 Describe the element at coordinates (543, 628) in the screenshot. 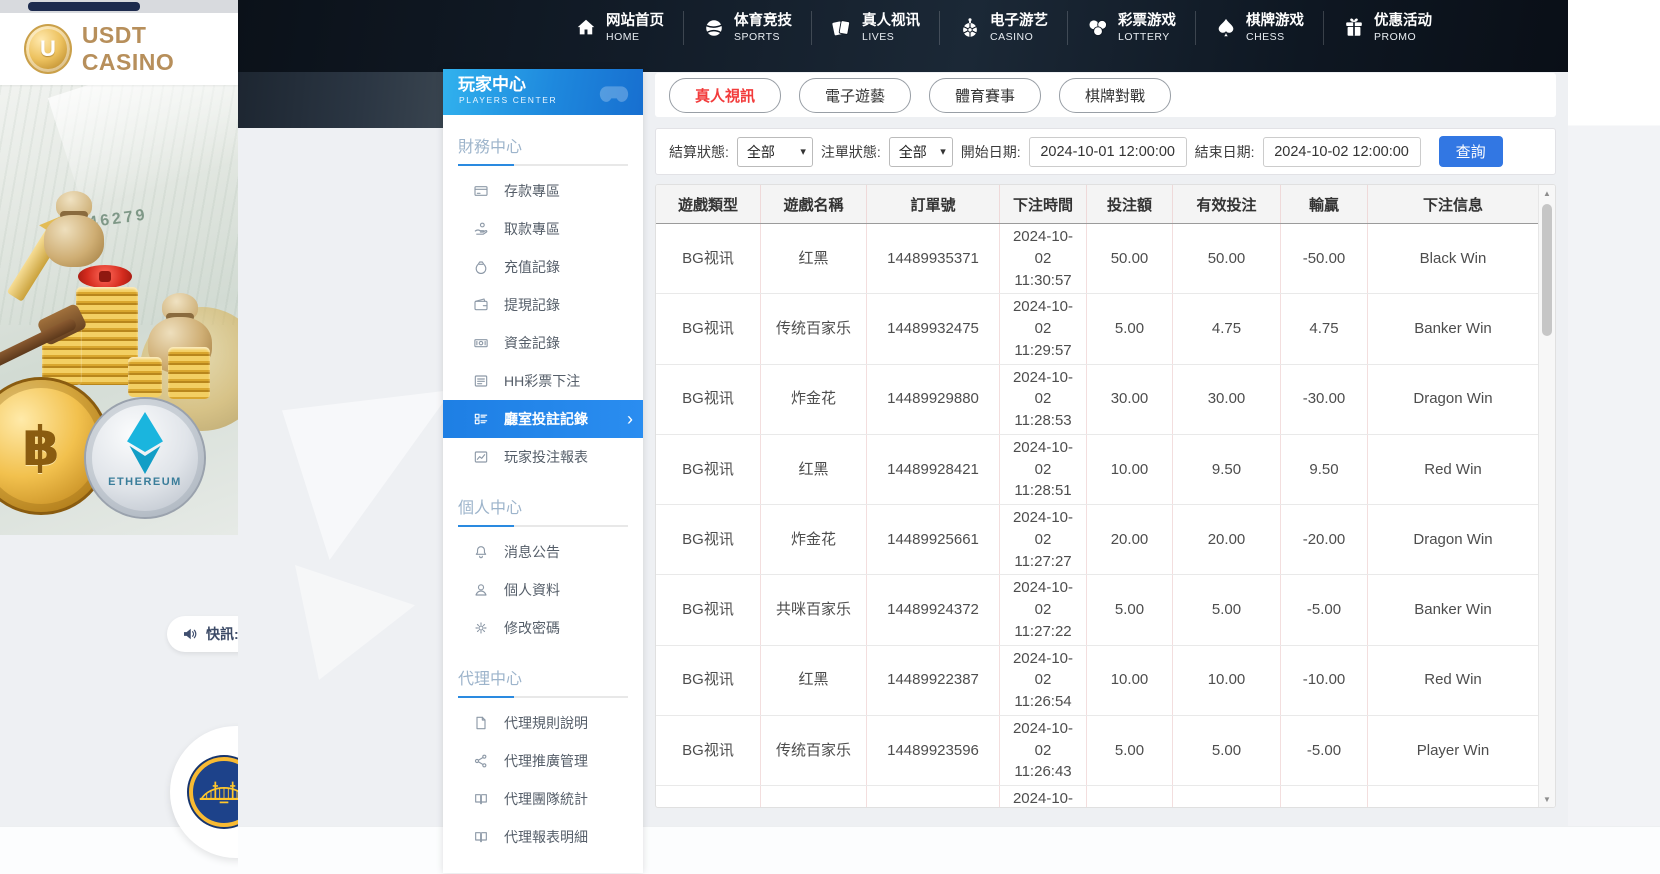

I see `sidebar-item: 修改密碼` at that location.